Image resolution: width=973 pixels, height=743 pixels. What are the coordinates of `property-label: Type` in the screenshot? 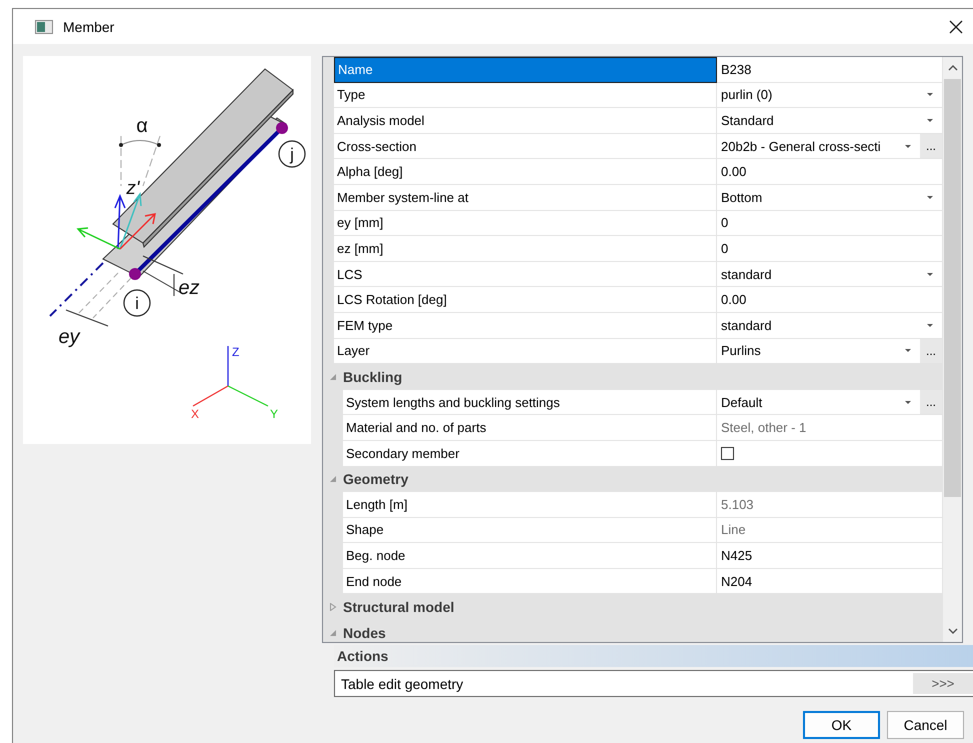 It's located at (525, 95).